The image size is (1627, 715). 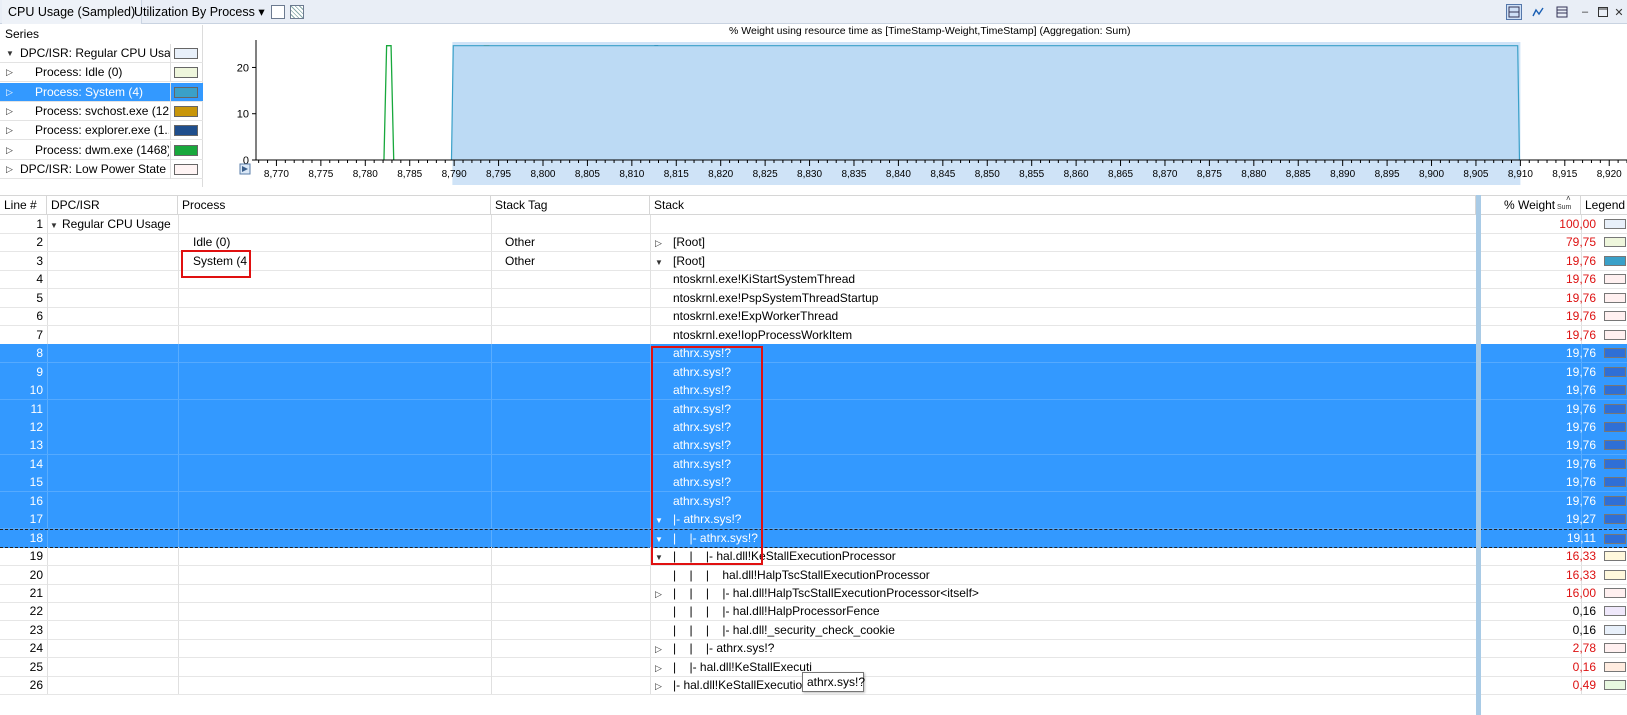 I want to click on table-only-icon, so click(x=1562, y=12).